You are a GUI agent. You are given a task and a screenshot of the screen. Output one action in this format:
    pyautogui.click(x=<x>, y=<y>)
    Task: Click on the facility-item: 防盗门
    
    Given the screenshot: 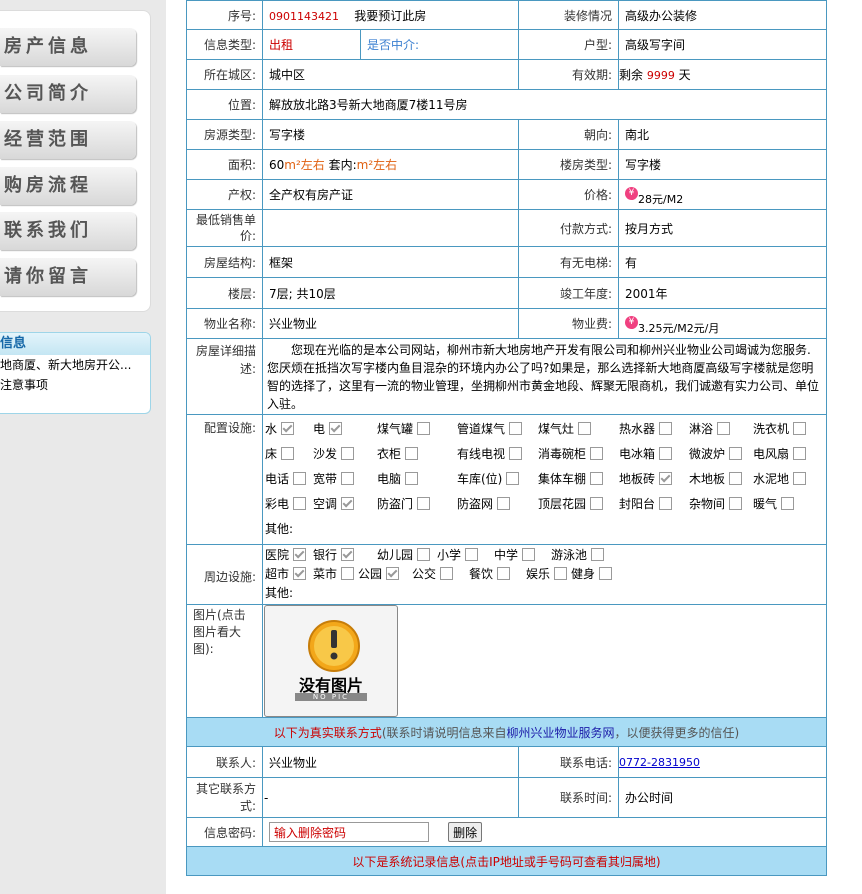 What is the action you would take?
    pyautogui.click(x=417, y=504)
    